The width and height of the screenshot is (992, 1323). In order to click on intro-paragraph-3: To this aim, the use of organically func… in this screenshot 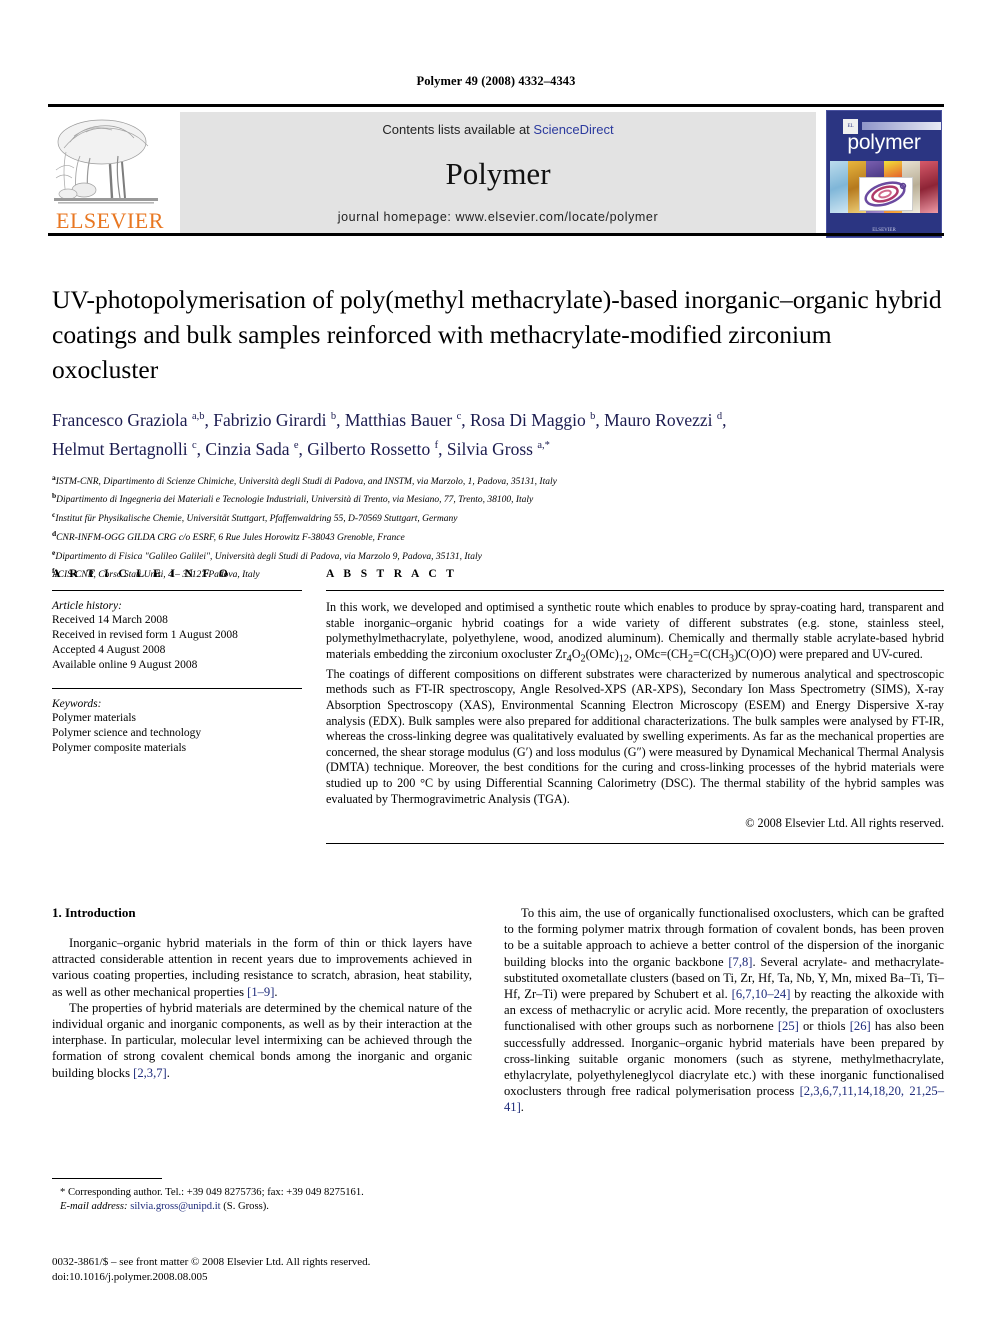, I will do `click(724, 1010)`.